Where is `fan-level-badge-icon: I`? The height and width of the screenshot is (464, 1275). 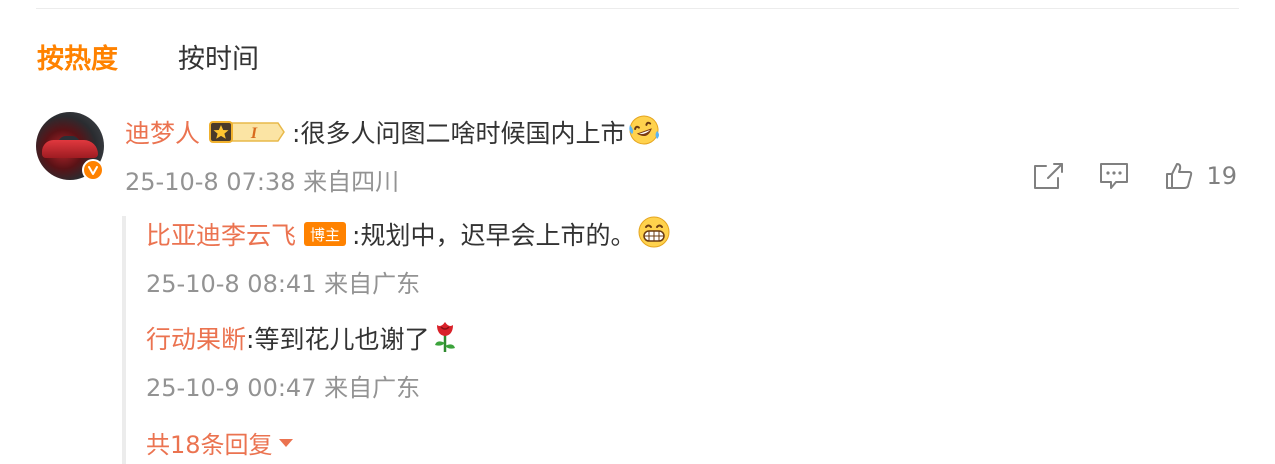 fan-level-badge-icon: I is located at coordinates (247, 132).